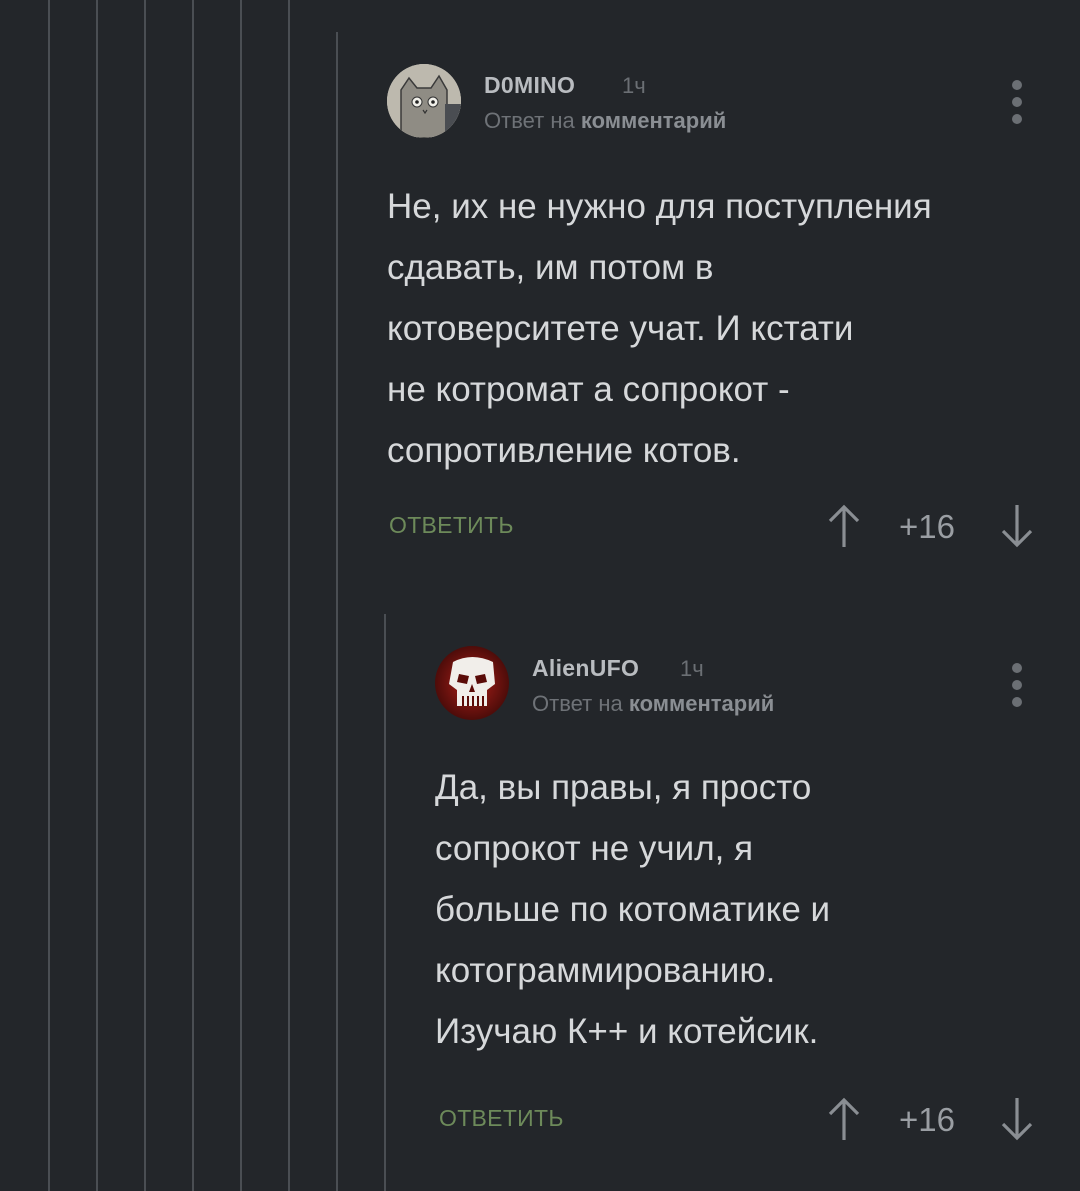  I want to click on comment-body-line: сопрокот не учил, я, so click(594, 848).